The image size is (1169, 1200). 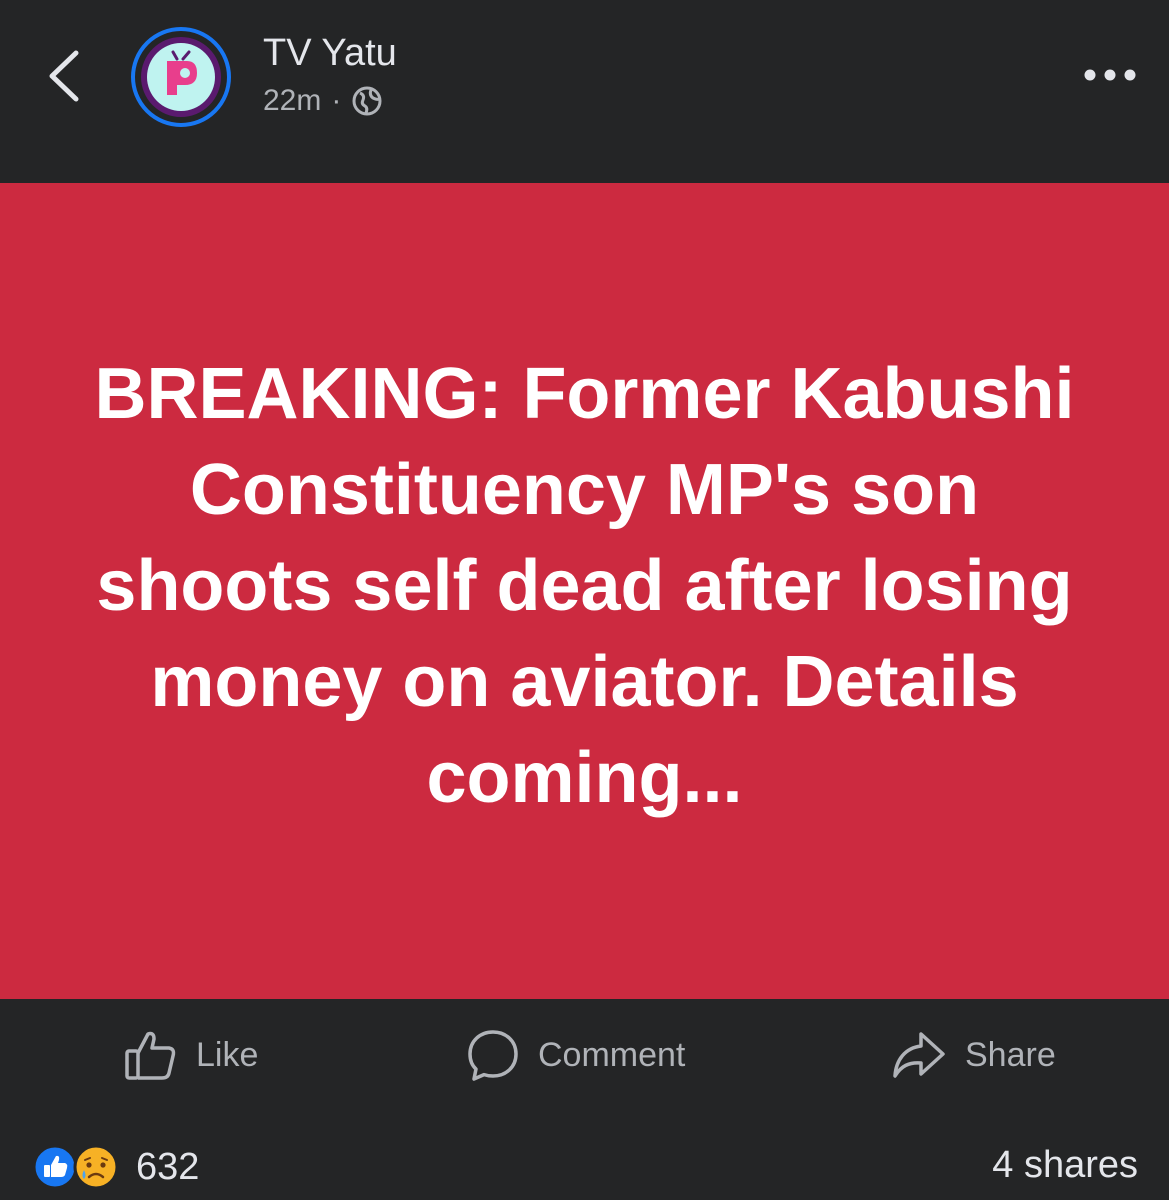 What do you see at coordinates (330, 53) in the screenshot?
I see `page-name: TV Yatu` at bounding box center [330, 53].